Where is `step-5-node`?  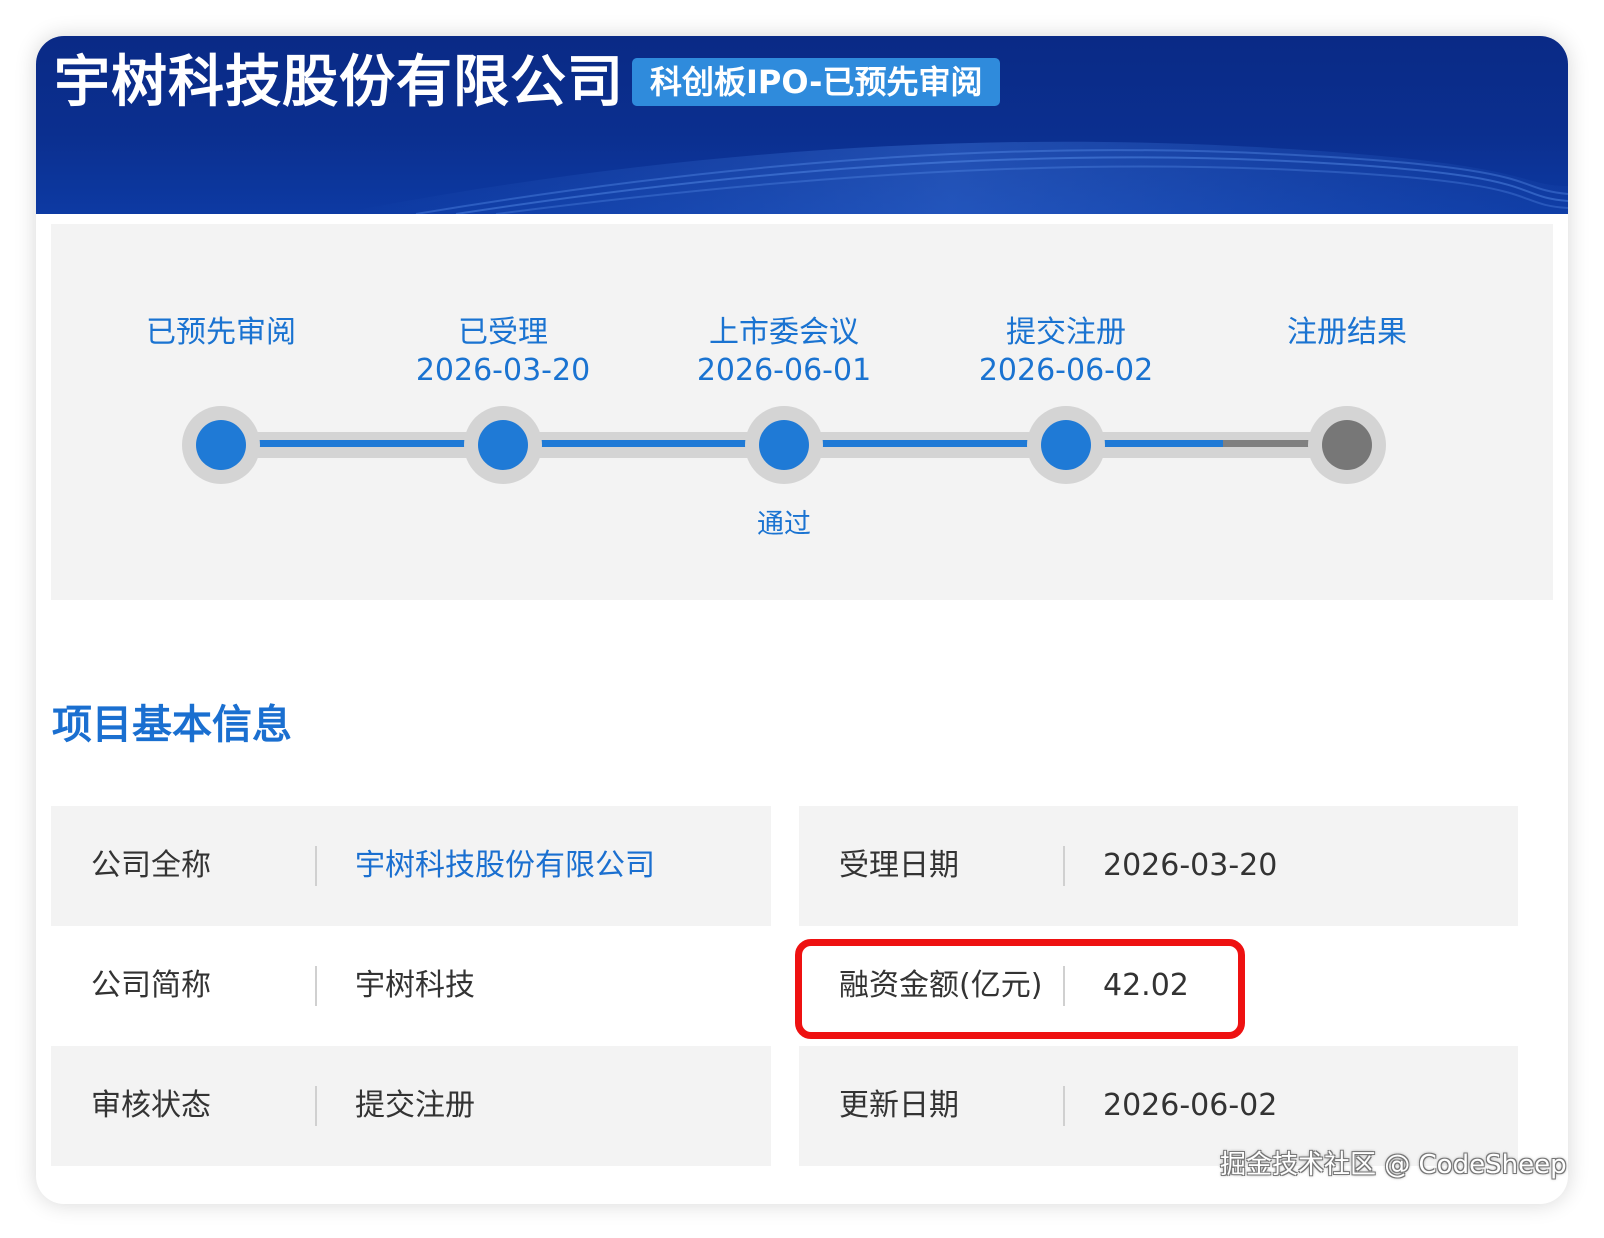 step-5-node is located at coordinates (1347, 445).